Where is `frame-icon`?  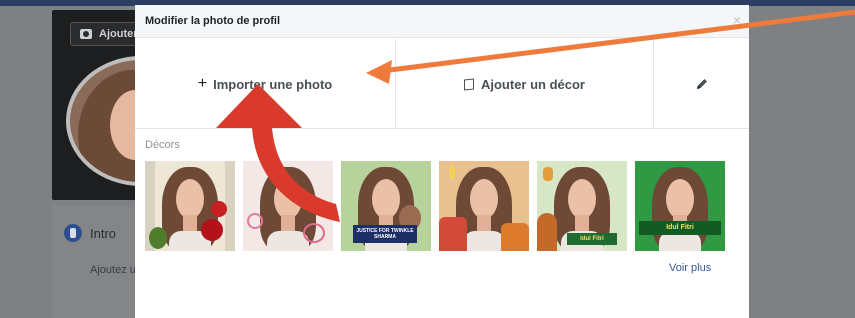
frame-icon is located at coordinates (468, 84).